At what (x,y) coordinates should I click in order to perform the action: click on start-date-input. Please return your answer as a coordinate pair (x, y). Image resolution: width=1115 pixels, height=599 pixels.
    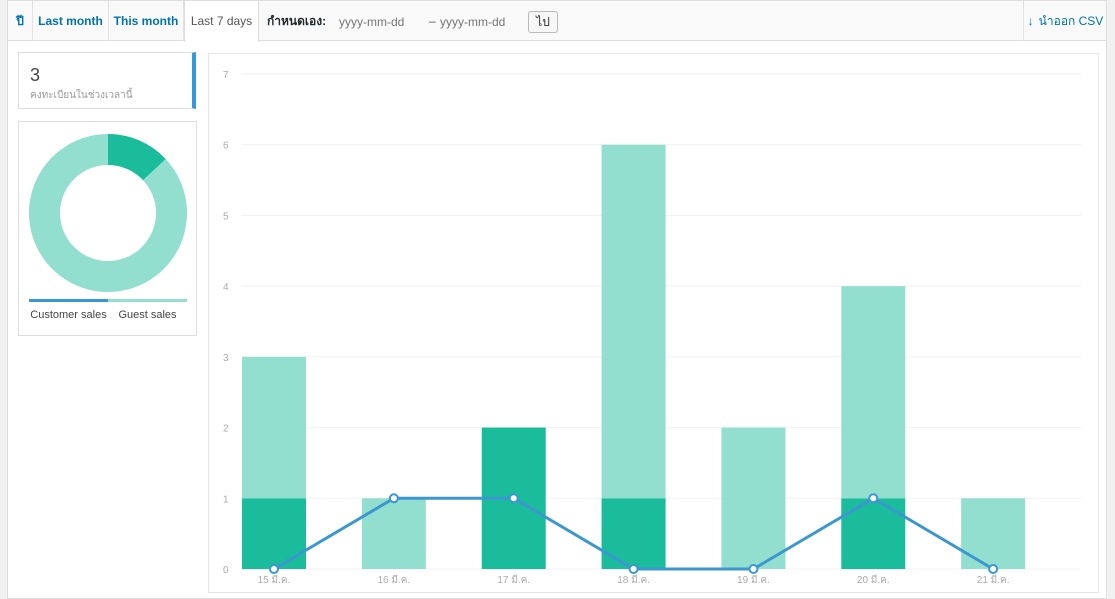
    Looking at the image, I should click on (378, 22).